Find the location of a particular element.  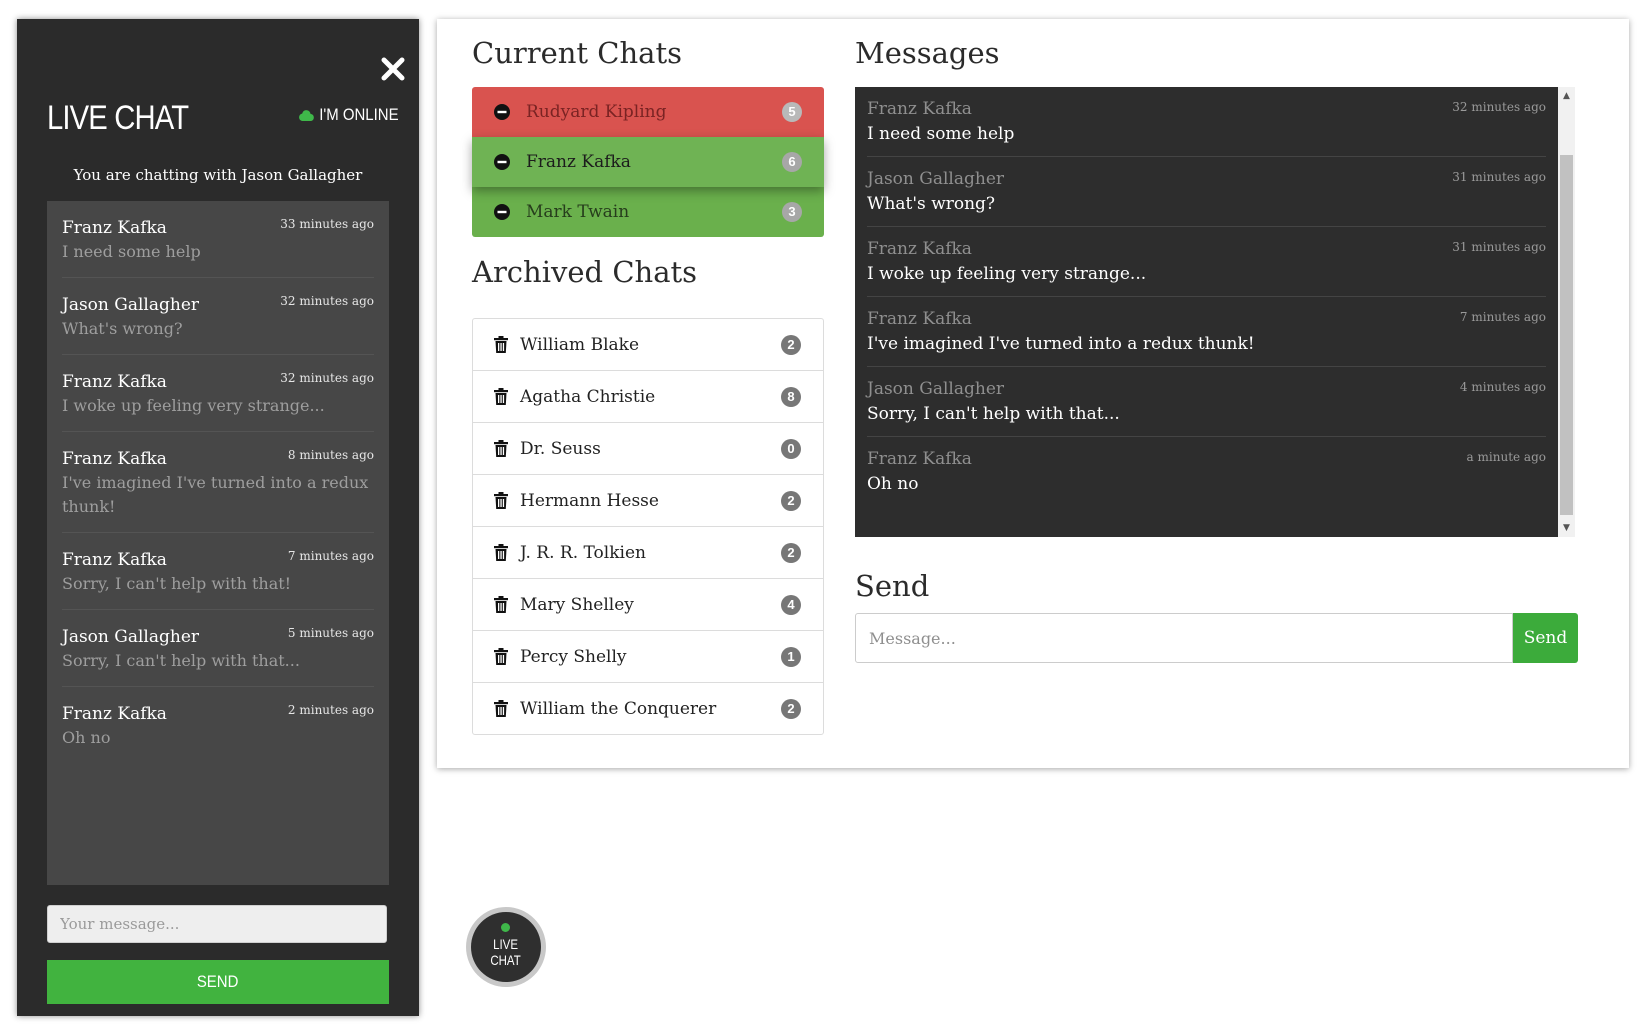

live-chat-launcher-inner: LIVE CHAT is located at coordinates (506, 947).